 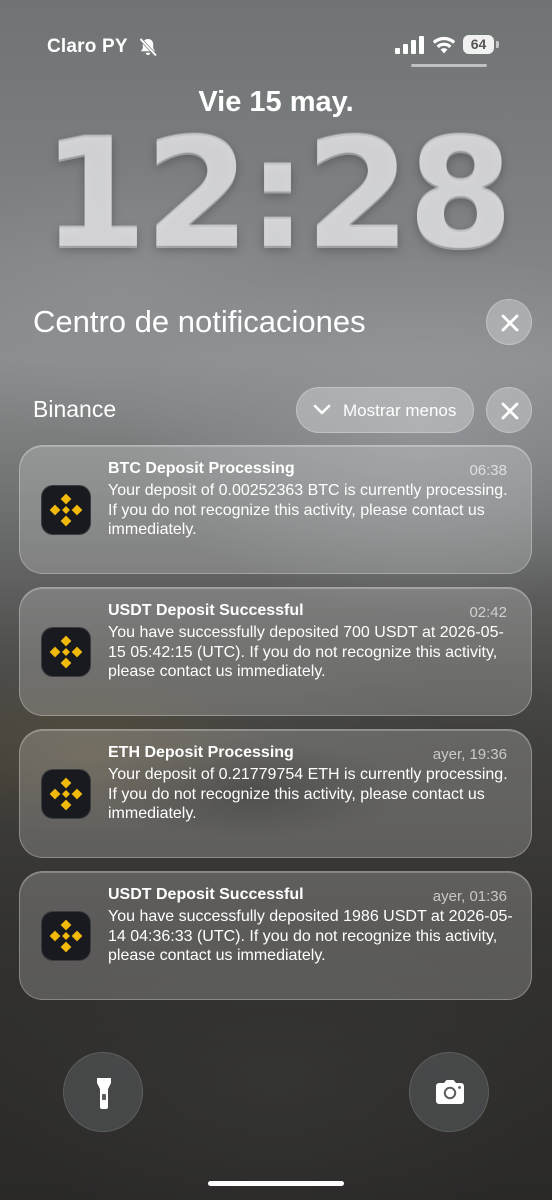 I want to click on show-less-label: Mostrar menos, so click(x=400, y=410).